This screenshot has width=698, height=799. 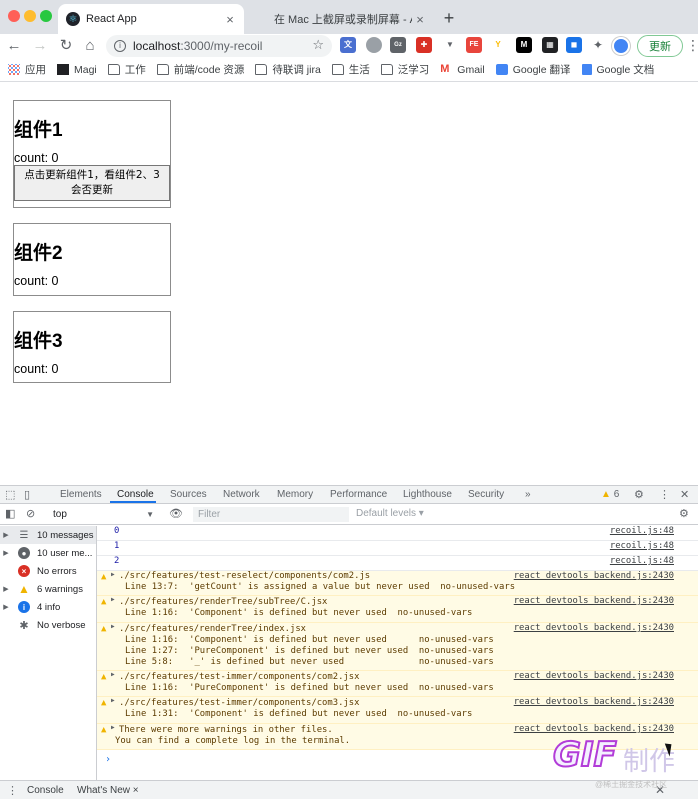 What do you see at coordinates (374, 45) in the screenshot?
I see `extension-circle-icon` at bounding box center [374, 45].